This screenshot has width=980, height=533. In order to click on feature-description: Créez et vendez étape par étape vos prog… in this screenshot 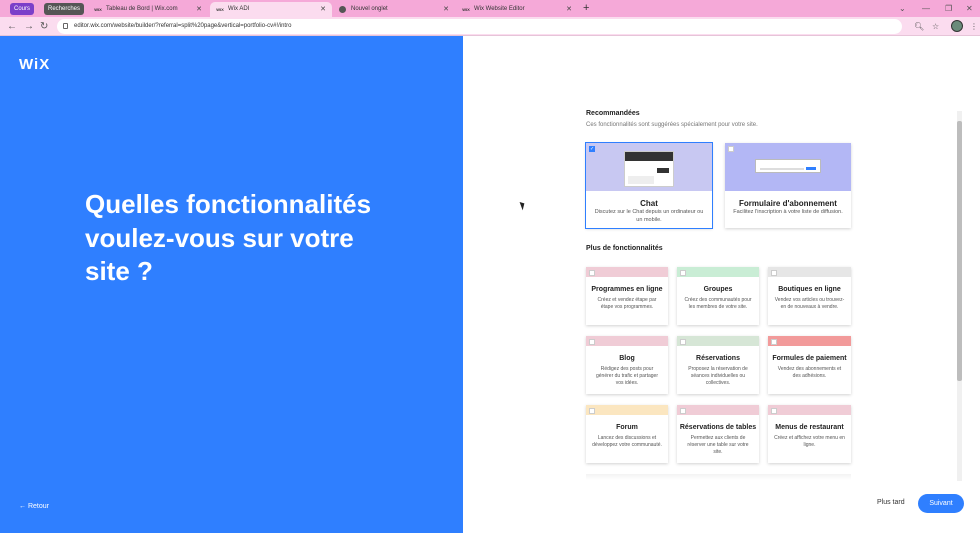, I will do `click(627, 303)`.